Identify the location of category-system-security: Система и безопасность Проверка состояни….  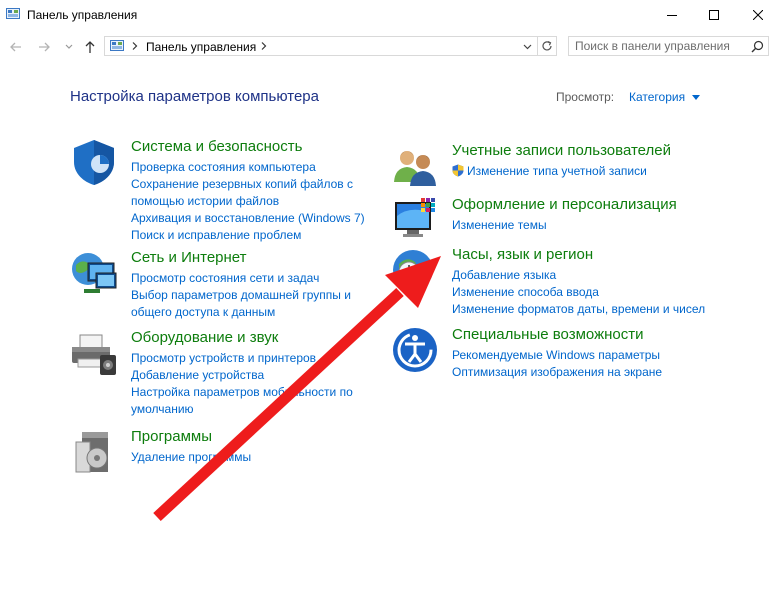
(220, 193).